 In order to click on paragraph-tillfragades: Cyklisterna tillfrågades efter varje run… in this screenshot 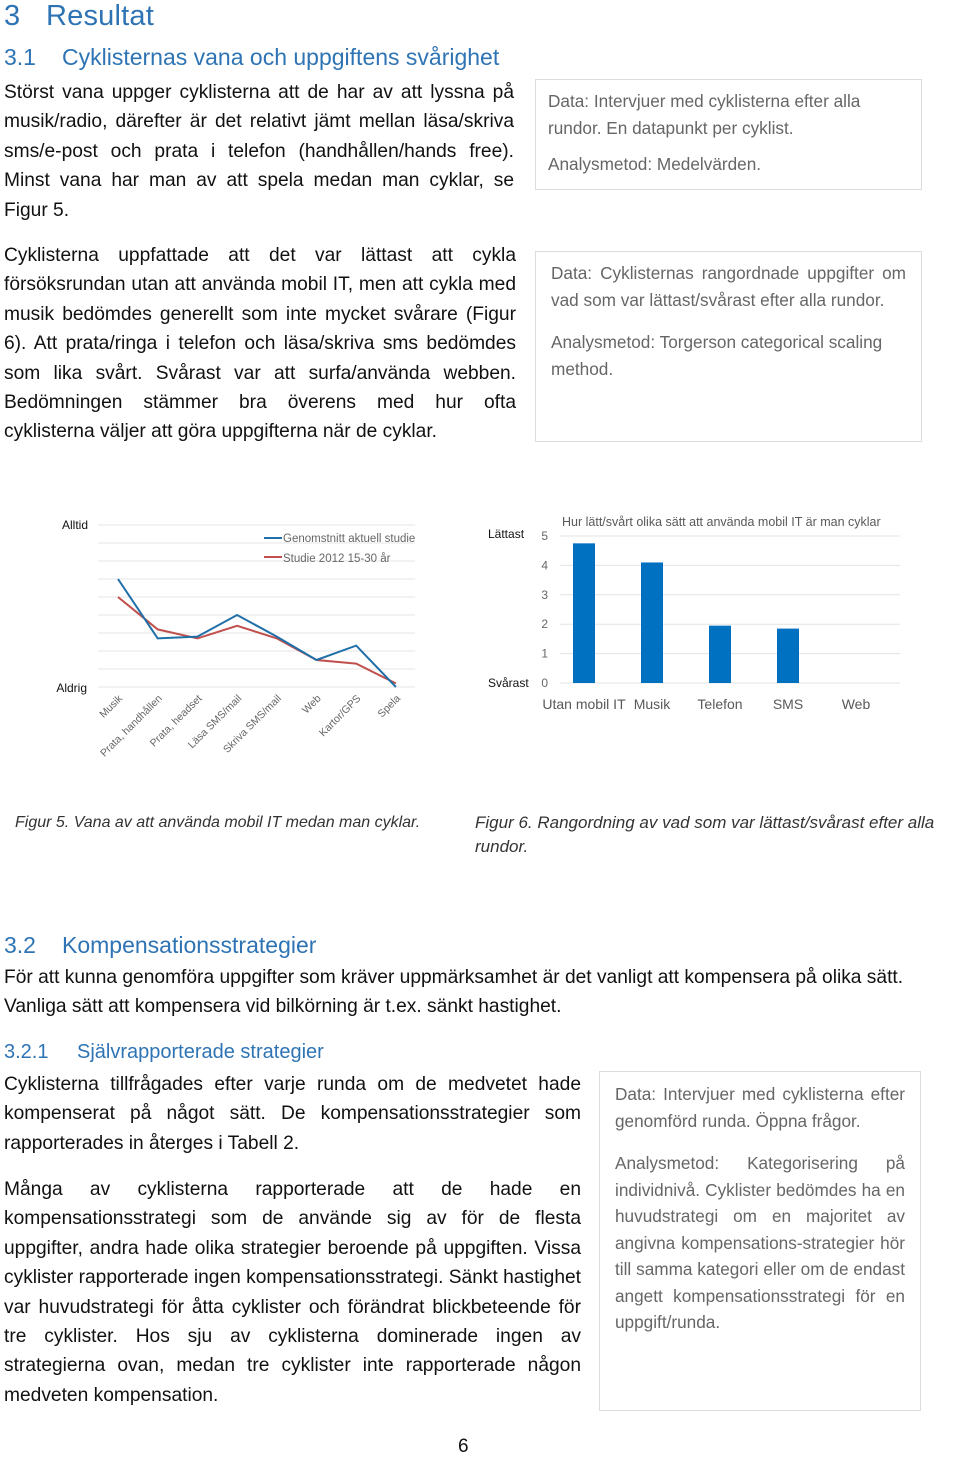, I will do `click(292, 1114)`.